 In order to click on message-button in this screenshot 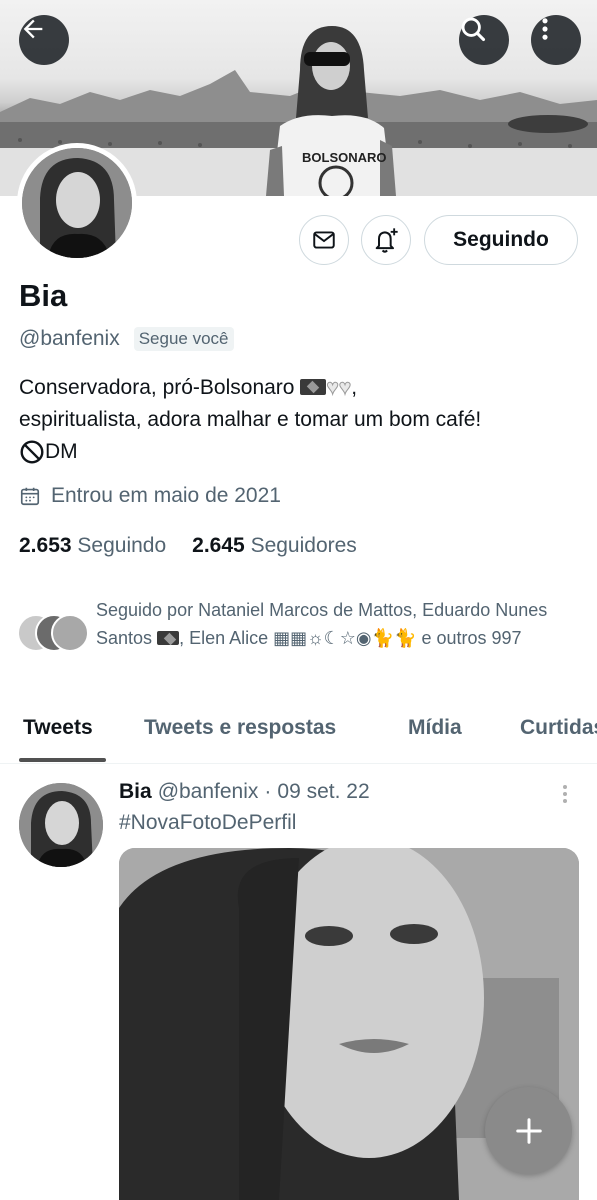, I will do `click(324, 240)`.